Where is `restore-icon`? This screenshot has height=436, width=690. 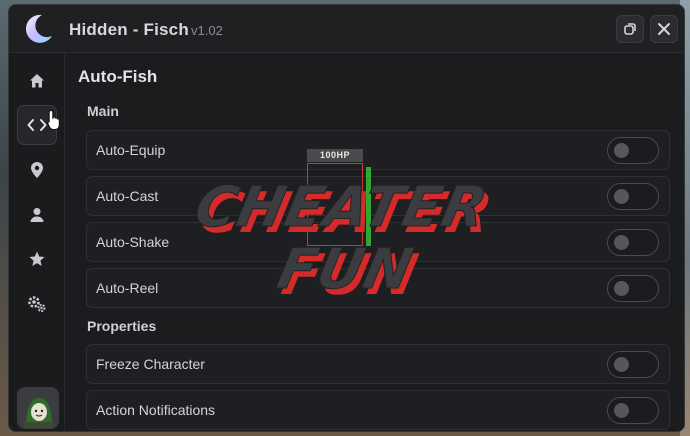
restore-icon is located at coordinates (630, 29).